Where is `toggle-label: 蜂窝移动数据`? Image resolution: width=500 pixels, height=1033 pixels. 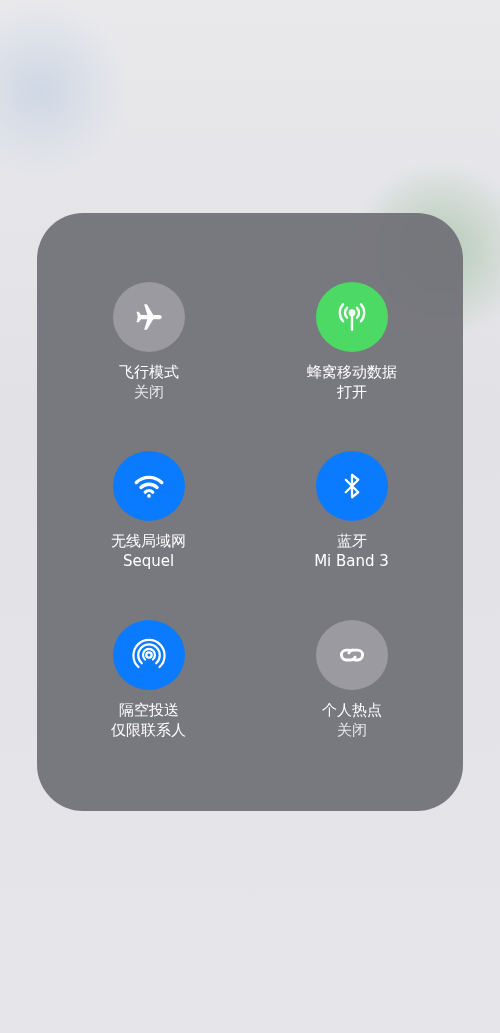
toggle-label: 蜂窝移动数据 is located at coordinates (351, 372).